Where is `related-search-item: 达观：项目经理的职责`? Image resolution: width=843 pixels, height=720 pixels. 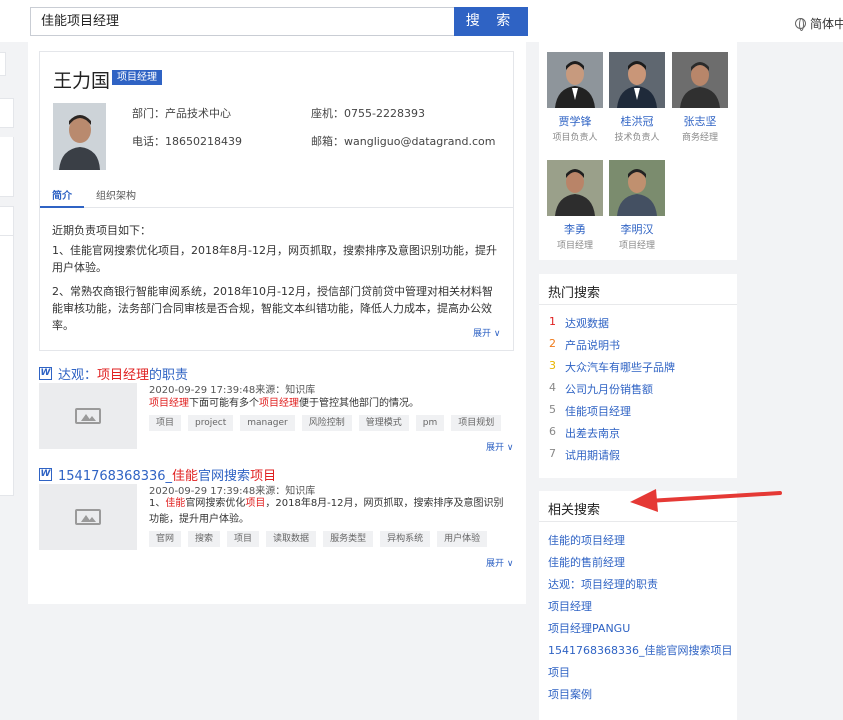 related-search-item: 达观：项目经理的职责 is located at coordinates (603, 584).